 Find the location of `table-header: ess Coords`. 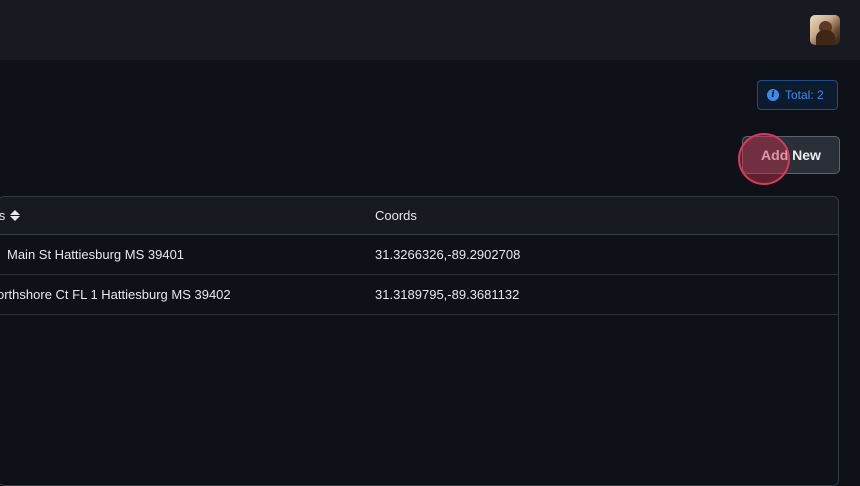

table-header: ess Coords is located at coordinates (419, 216).